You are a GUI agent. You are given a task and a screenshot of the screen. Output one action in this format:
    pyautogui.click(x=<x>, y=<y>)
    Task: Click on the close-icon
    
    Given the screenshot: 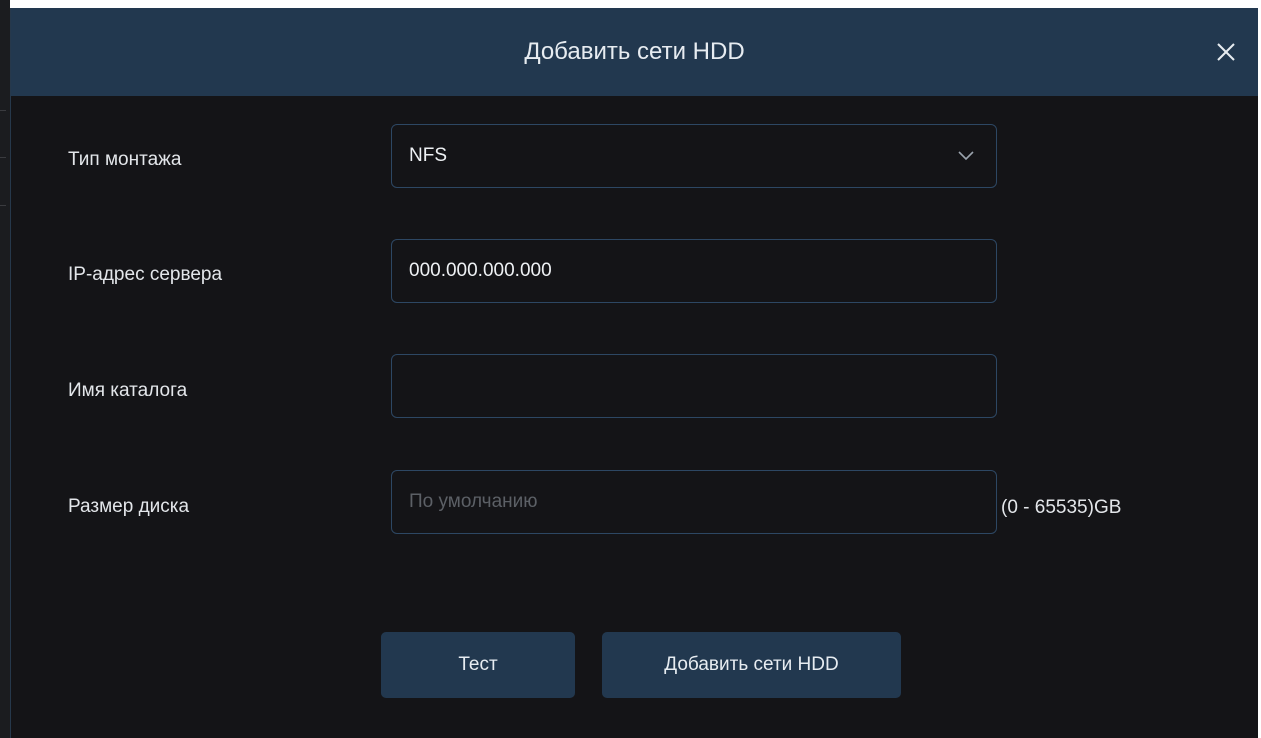 What is the action you would take?
    pyautogui.click(x=1226, y=52)
    